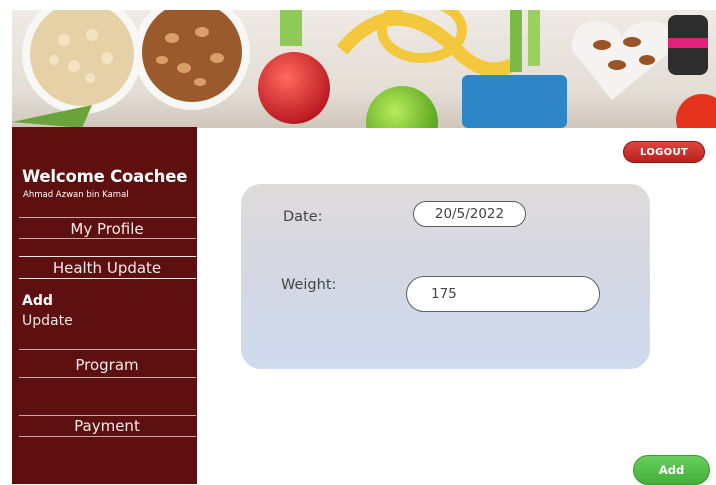 The image size is (716, 485). What do you see at coordinates (47, 321) in the screenshot?
I see `section-subtitle: Update` at bounding box center [47, 321].